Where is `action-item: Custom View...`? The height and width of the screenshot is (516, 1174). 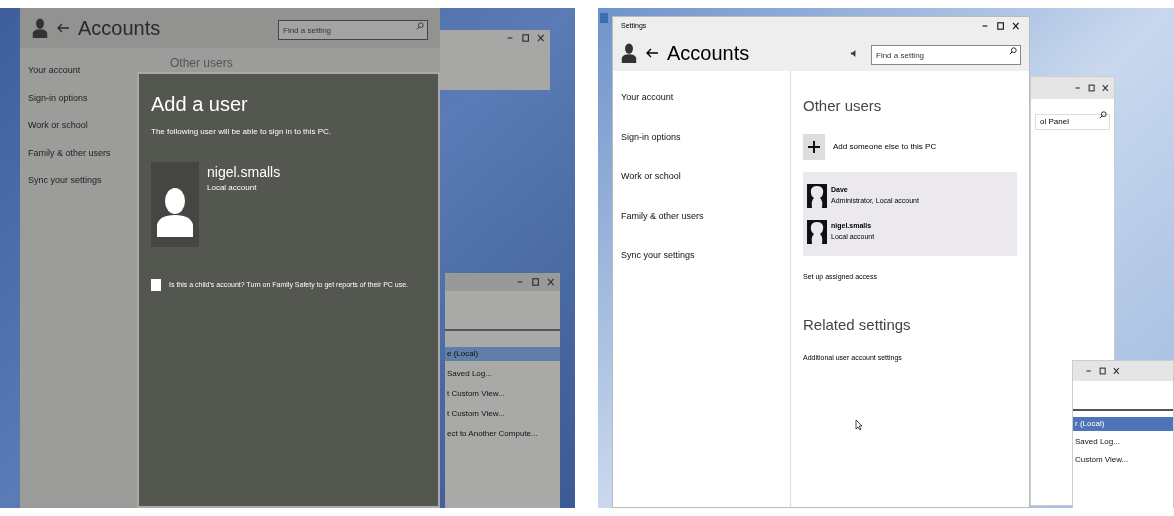
action-item: Custom View... is located at coordinates (1123, 460).